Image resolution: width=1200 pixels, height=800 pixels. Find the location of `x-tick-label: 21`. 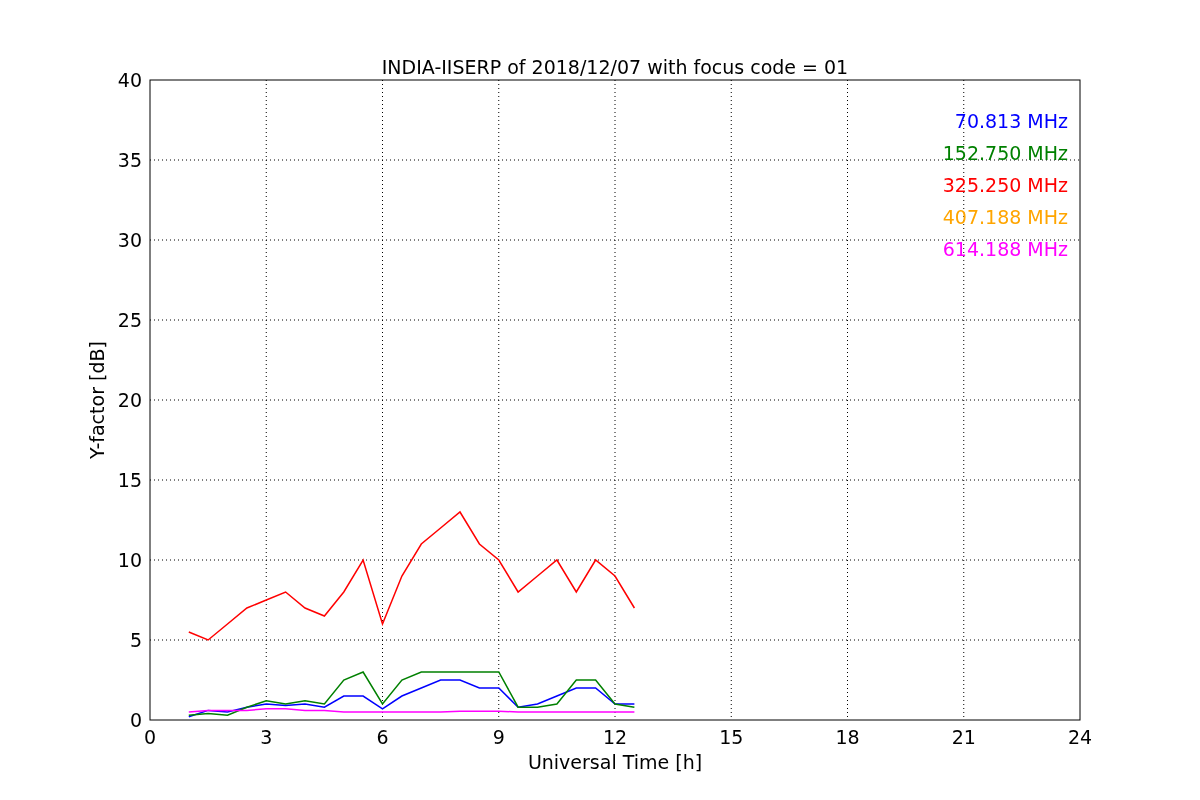

x-tick-label: 21 is located at coordinates (963, 737).